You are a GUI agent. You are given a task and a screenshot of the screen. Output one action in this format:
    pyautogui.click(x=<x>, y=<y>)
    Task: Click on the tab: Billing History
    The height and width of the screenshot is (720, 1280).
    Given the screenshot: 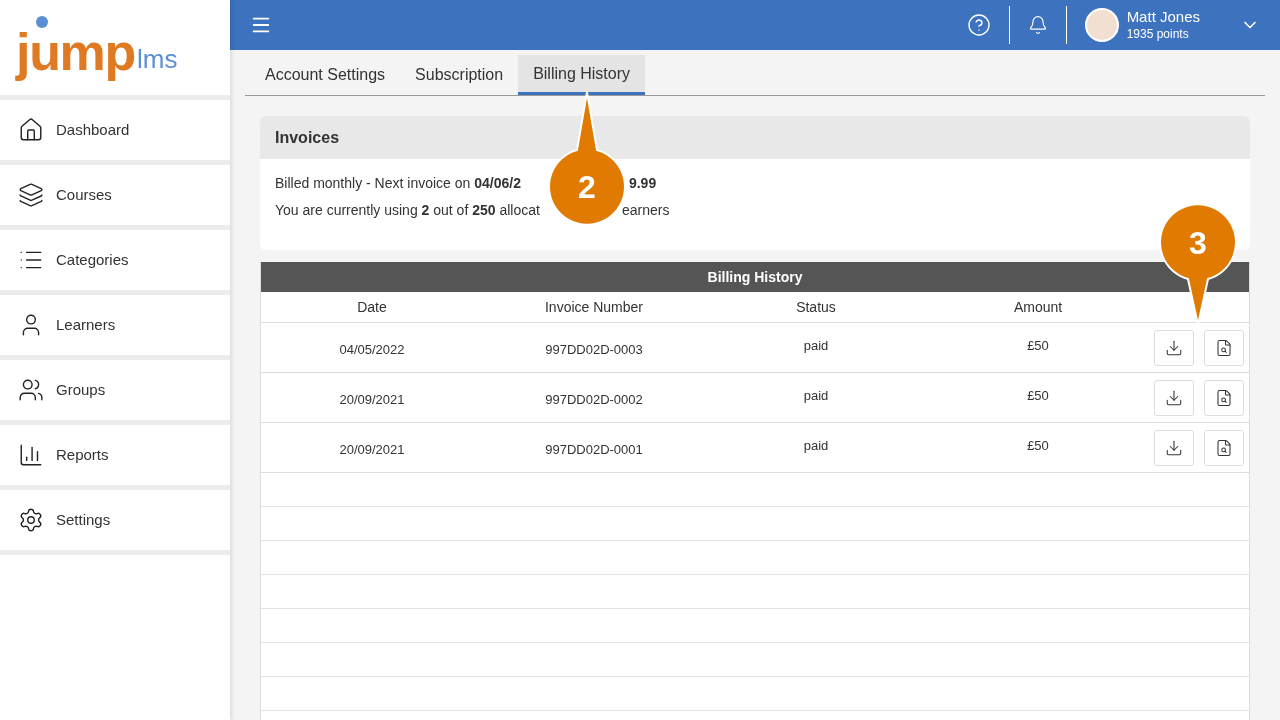 What is the action you would take?
    pyautogui.click(x=582, y=75)
    